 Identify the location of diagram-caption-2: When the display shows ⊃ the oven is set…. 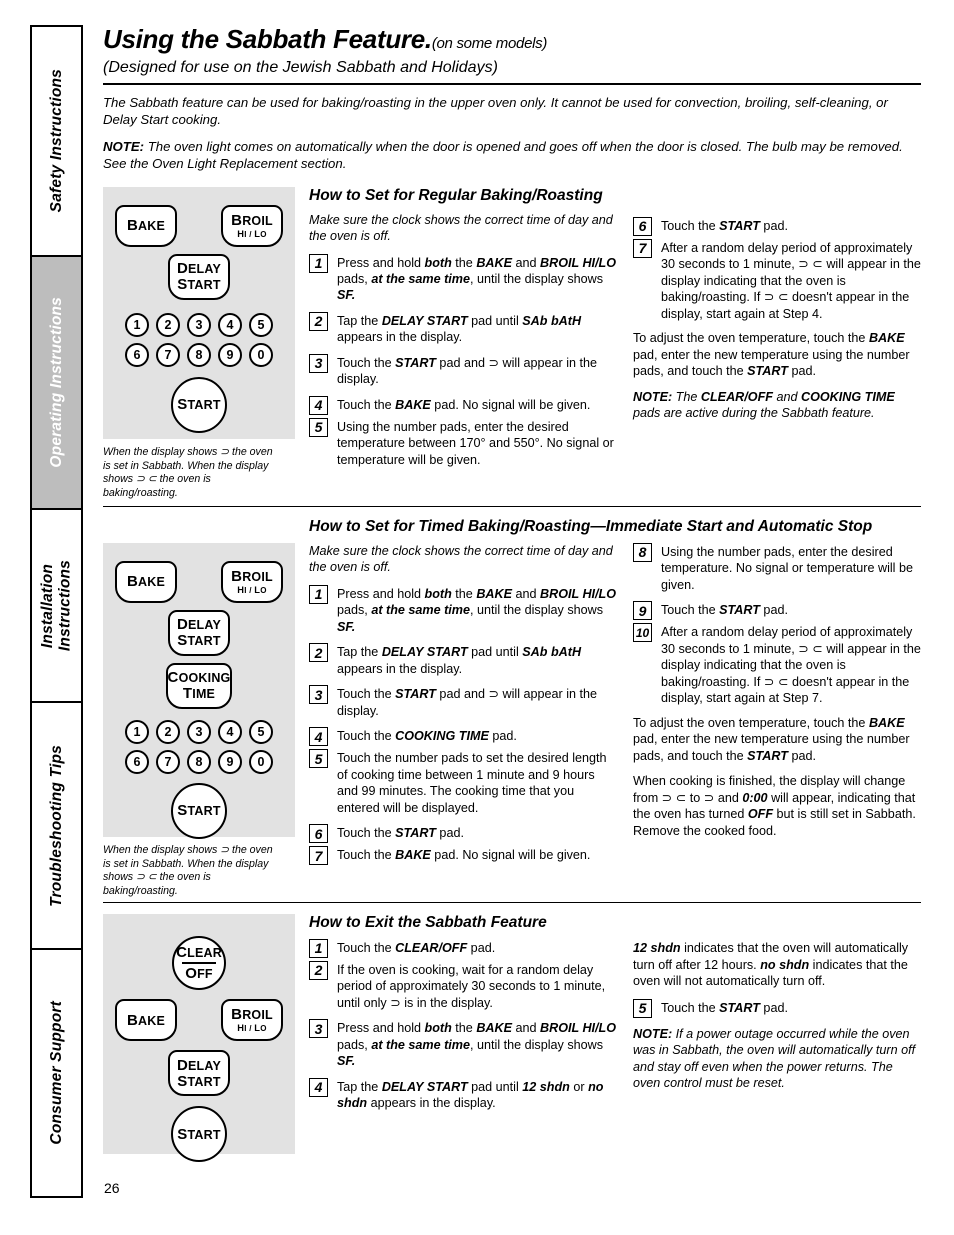
(188, 870).